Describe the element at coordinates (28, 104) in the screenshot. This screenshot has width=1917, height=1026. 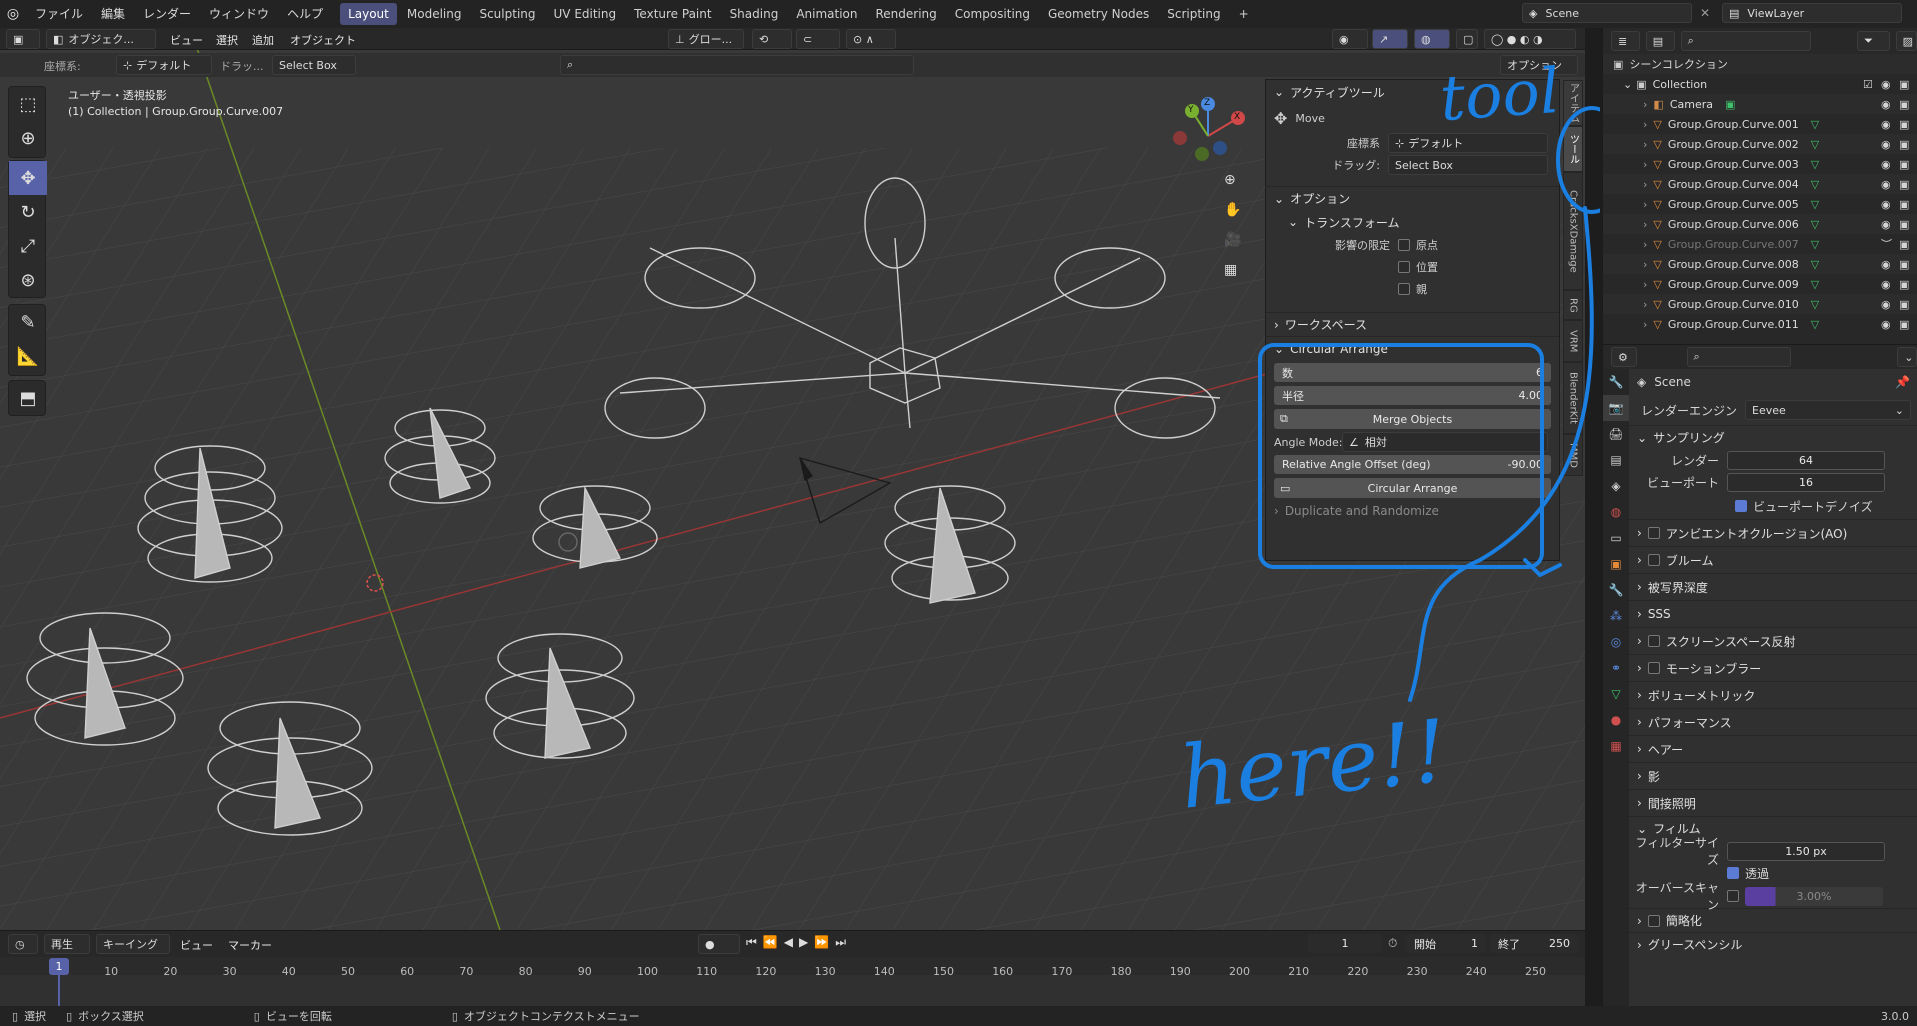
I see `select-box-tool: ⬚` at that location.